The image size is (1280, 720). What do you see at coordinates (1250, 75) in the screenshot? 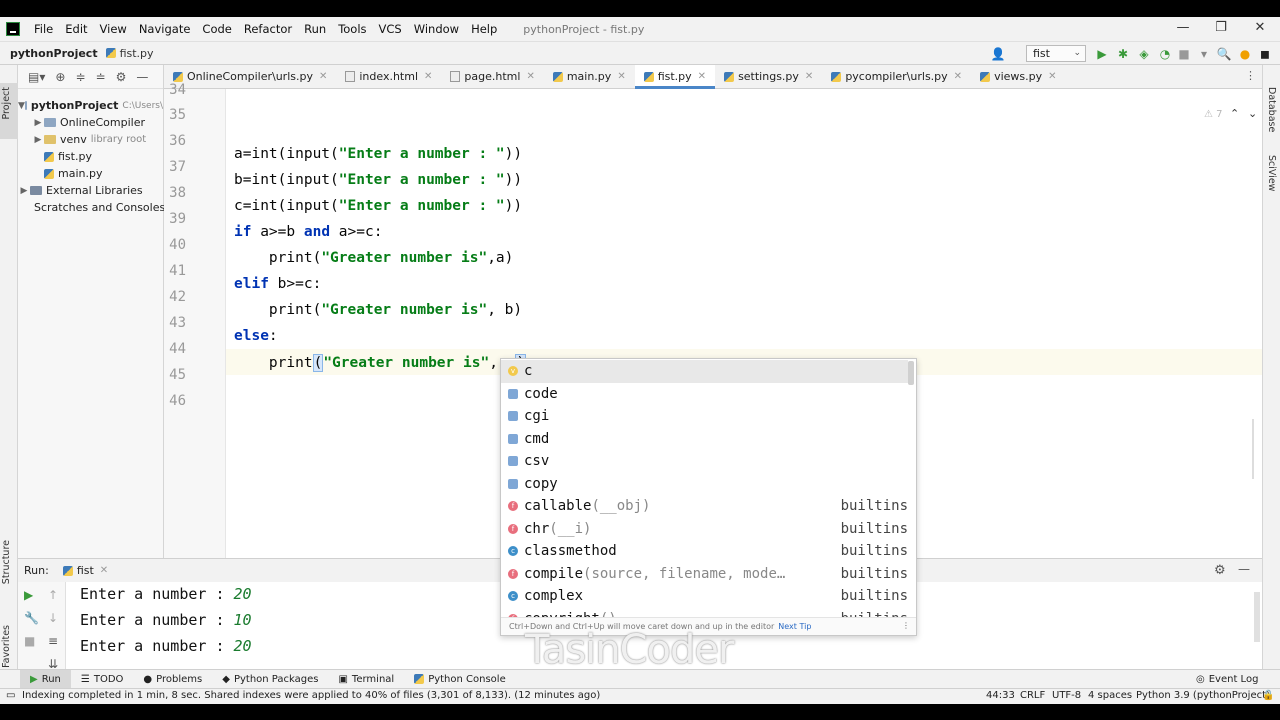
I see `tabs-menu-icon: ⋮` at bounding box center [1250, 75].